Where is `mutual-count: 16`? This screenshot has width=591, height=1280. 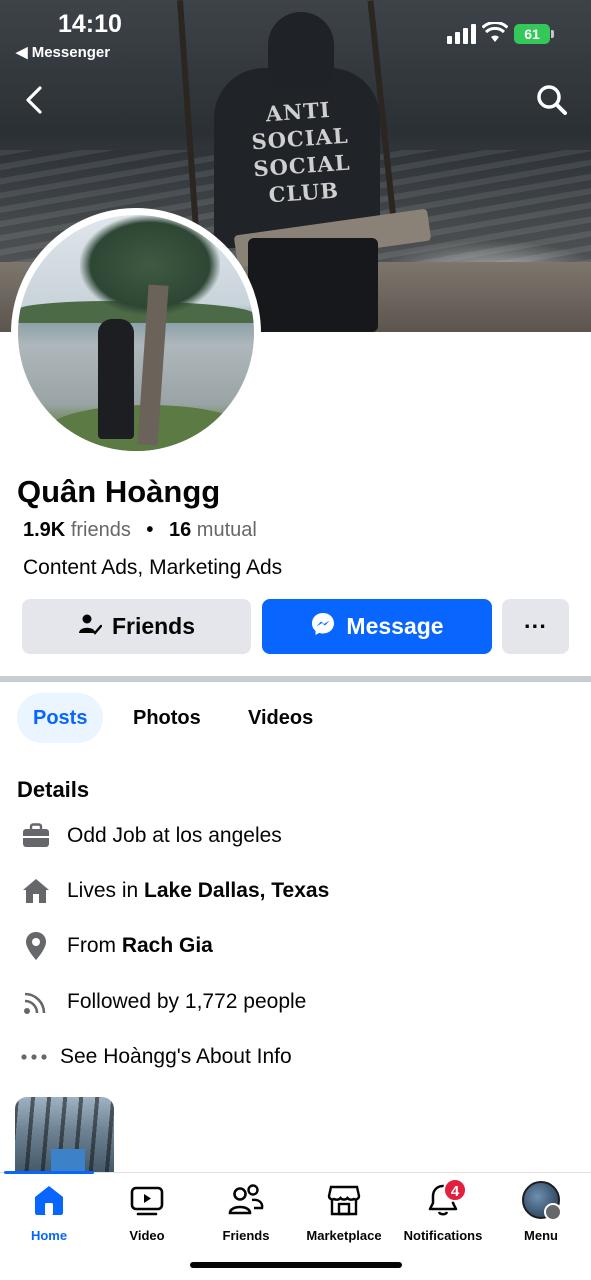
mutual-count: 16 is located at coordinates (180, 530).